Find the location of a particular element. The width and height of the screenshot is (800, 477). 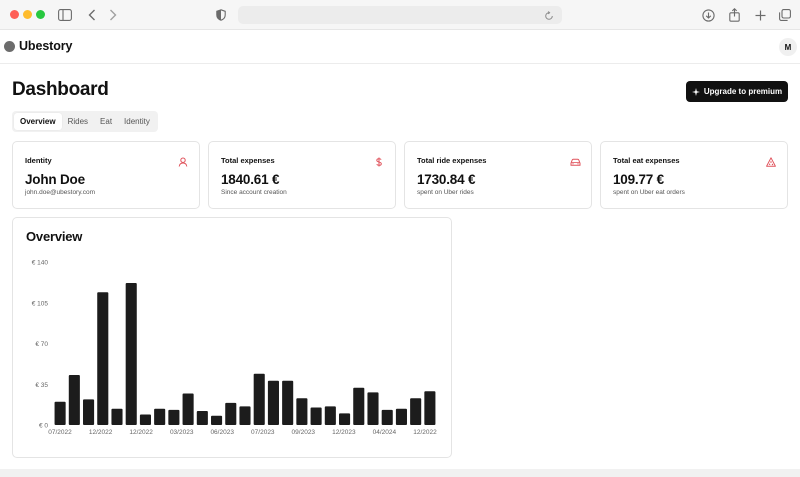

y-axis-tick-label: € 105 is located at coordinates (40, 303).